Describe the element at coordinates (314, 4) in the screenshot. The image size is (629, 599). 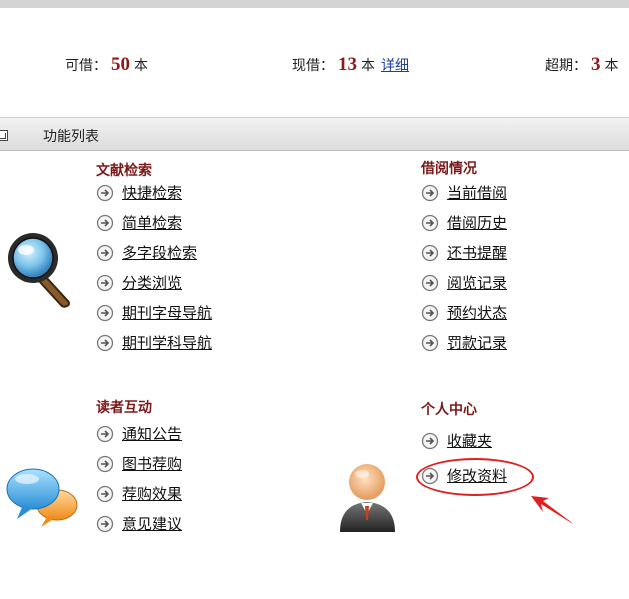
I see `top-header-strip` at that location.